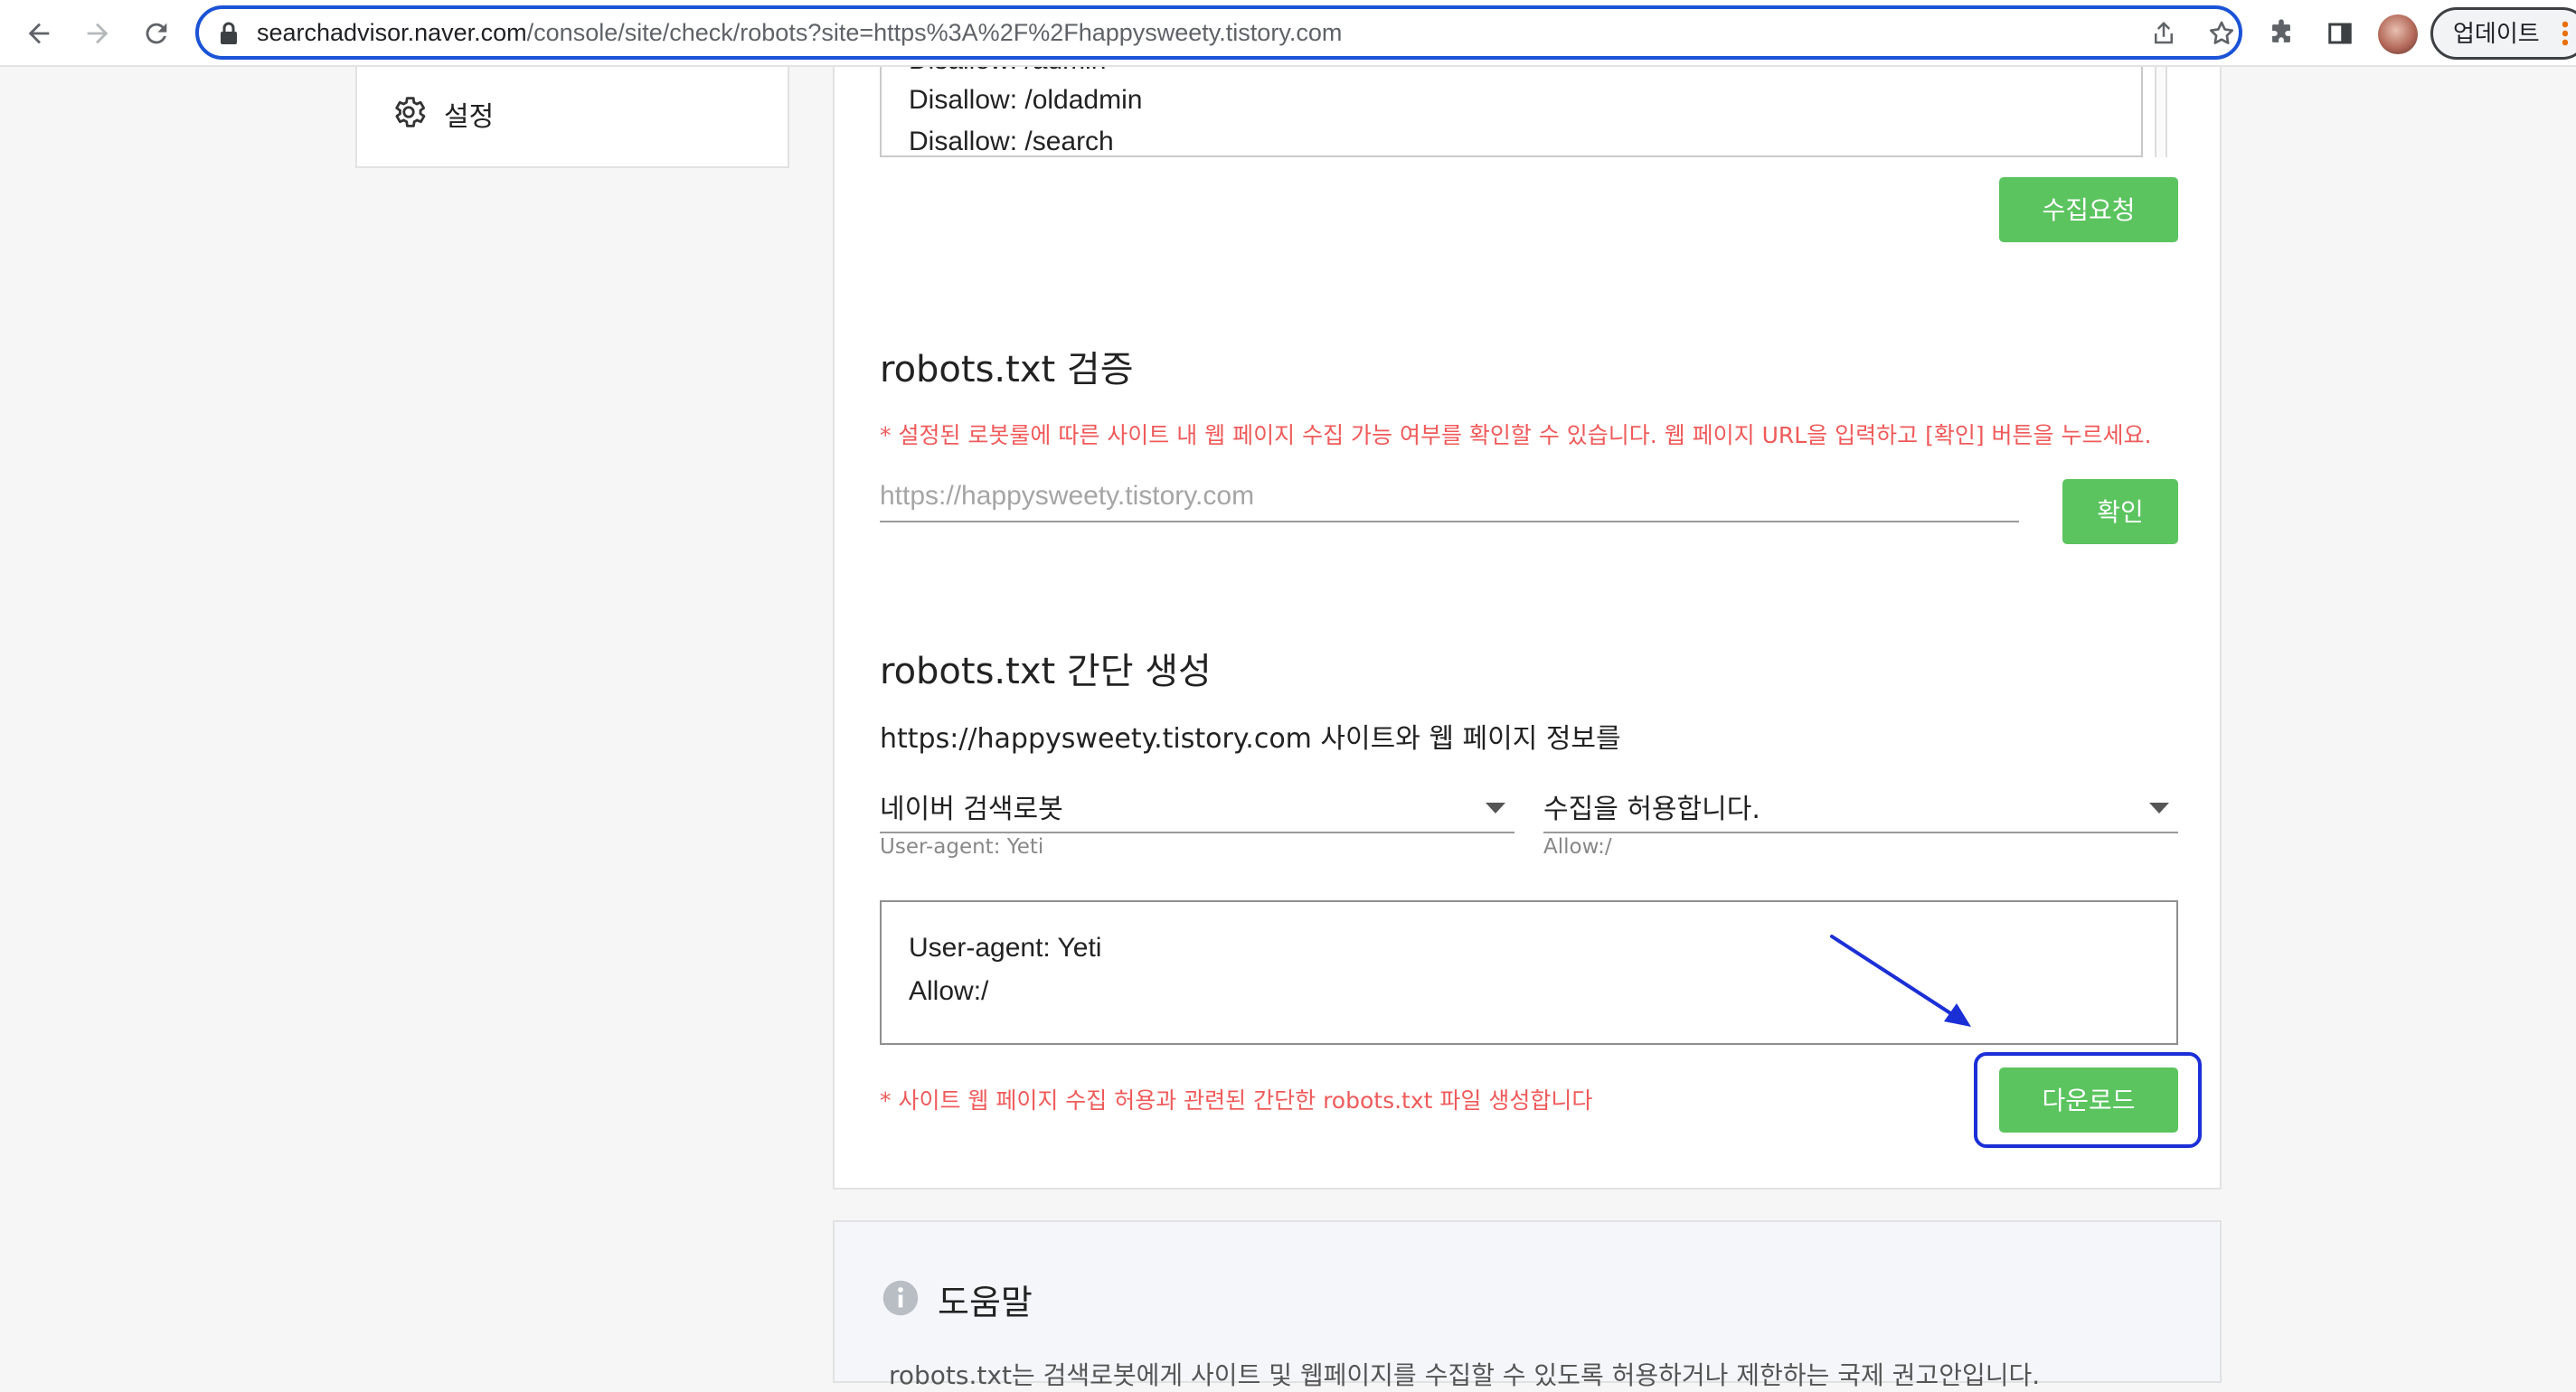  What do you see at coordinates (2565, 33) in the screenshot?
I see `menu-dots-icon` at bounding box center [2565, 33].